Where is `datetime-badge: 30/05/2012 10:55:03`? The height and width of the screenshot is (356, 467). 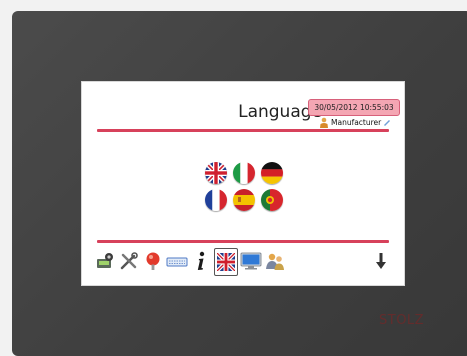 datetime-badge: 30/05/2012 10:55:03 is located at coordinates (354, 107).